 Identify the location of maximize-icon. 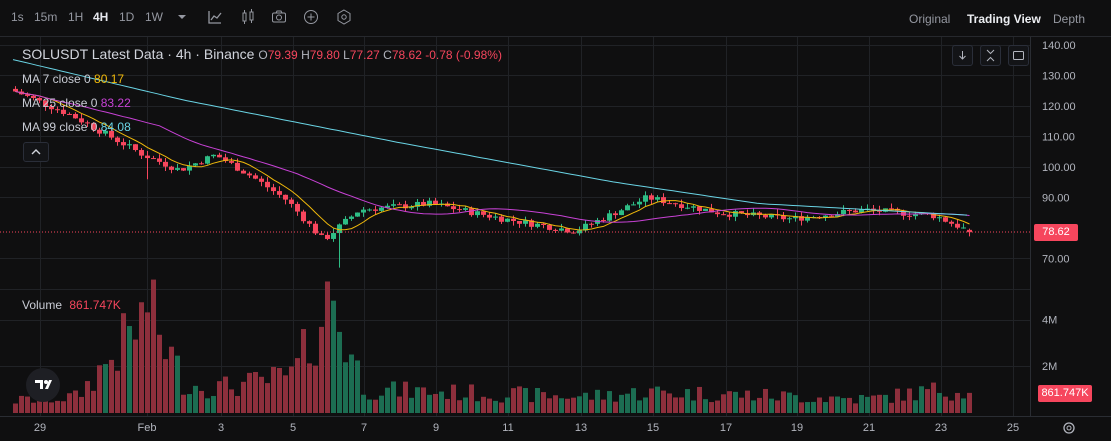
(1018, 55).